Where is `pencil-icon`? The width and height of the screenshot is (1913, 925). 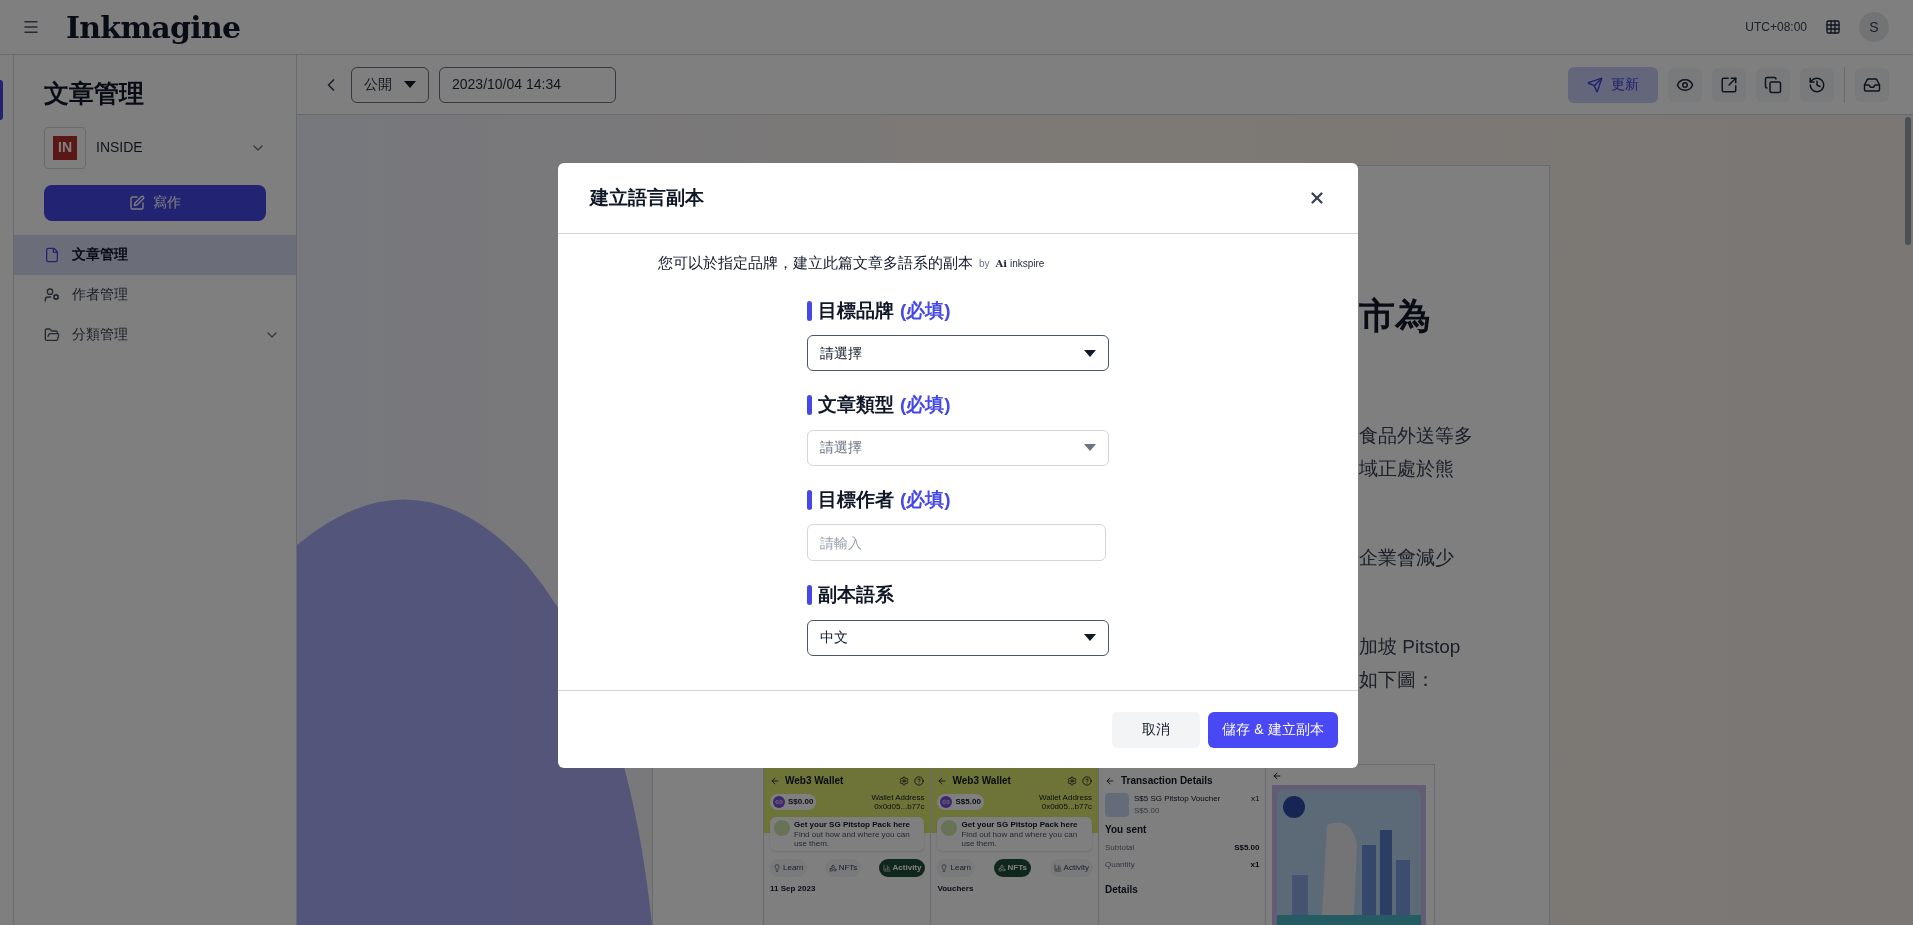 pencil-icon is located at coordinates (137, 202).